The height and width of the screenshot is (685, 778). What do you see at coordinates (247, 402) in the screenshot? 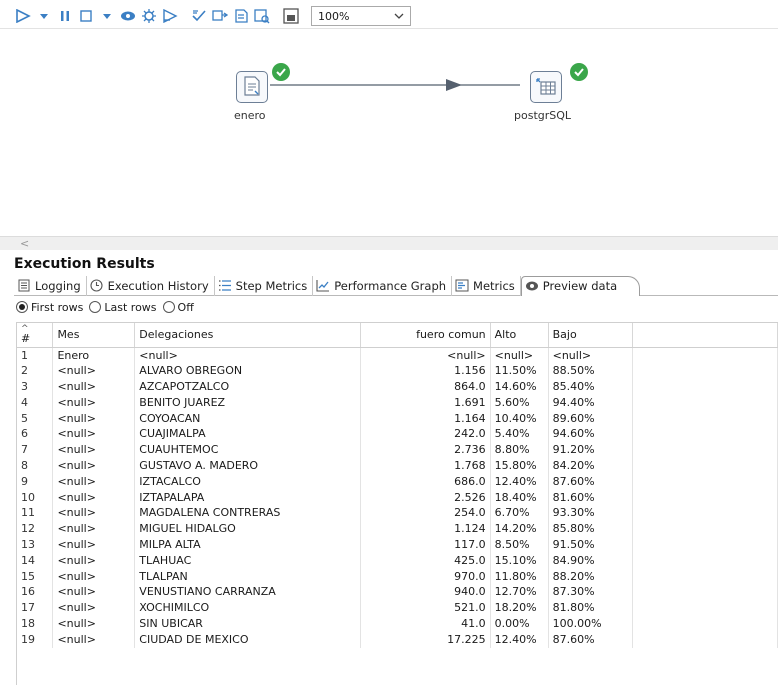
I see `delegaciones-cell: BENITO JUAREZ` at bounding box center [247, 402].